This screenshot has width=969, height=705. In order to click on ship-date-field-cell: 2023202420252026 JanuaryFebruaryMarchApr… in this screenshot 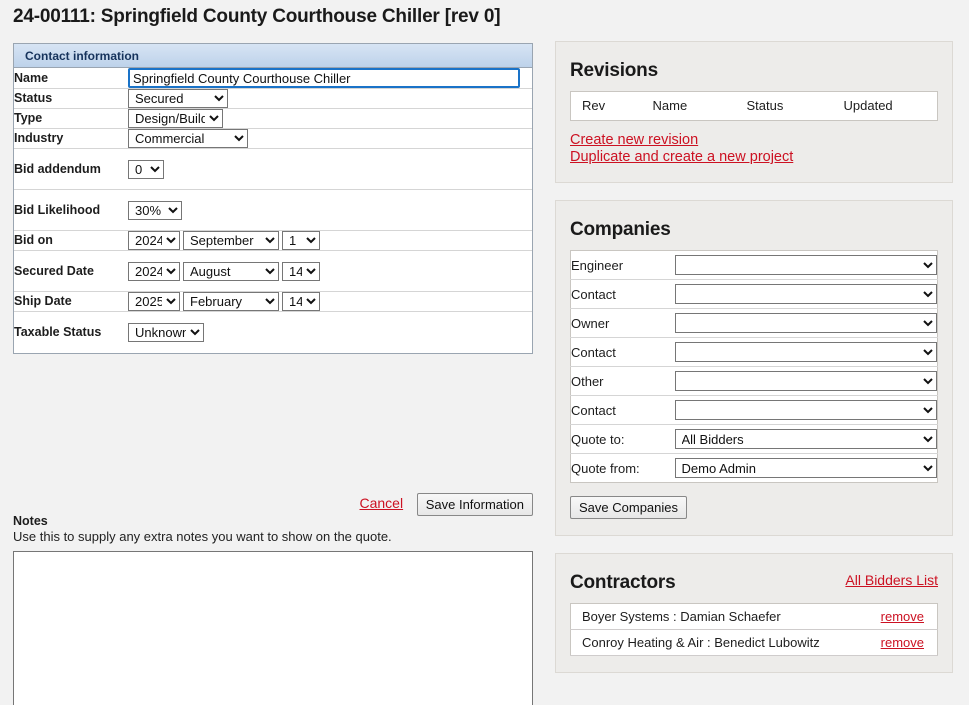, I will do `click(330, 302)`.